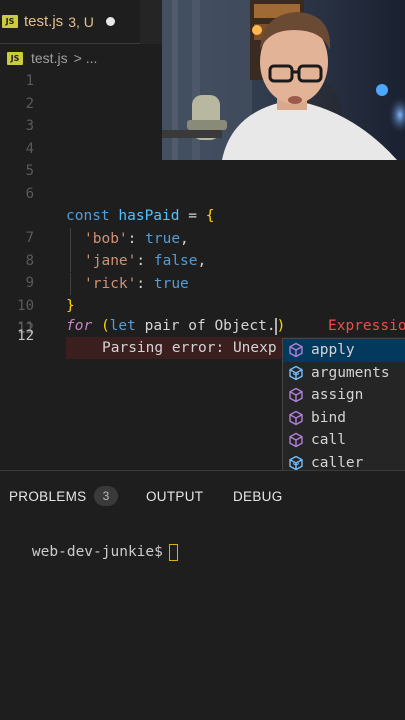 Image resolution: width=405 pixels, height=720 pixels. I want to click on code-line: 5, so click(202, 171).